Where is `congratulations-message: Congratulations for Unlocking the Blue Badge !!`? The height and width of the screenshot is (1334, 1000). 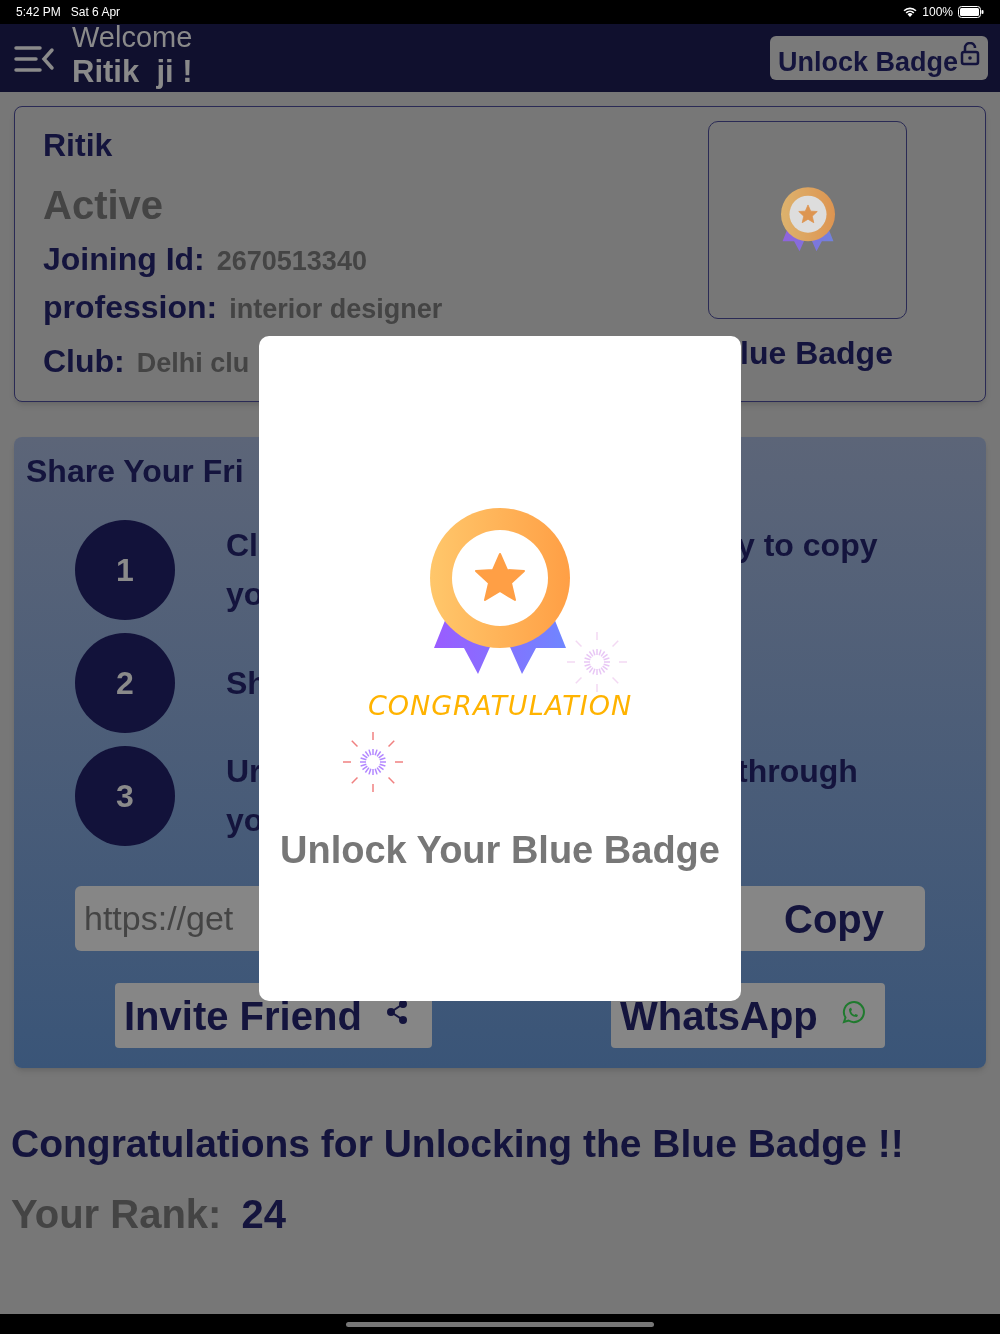
congratulations-message: Congratulations for Unlocking the Blue Badge !! is located at coordinates (458, 1144).